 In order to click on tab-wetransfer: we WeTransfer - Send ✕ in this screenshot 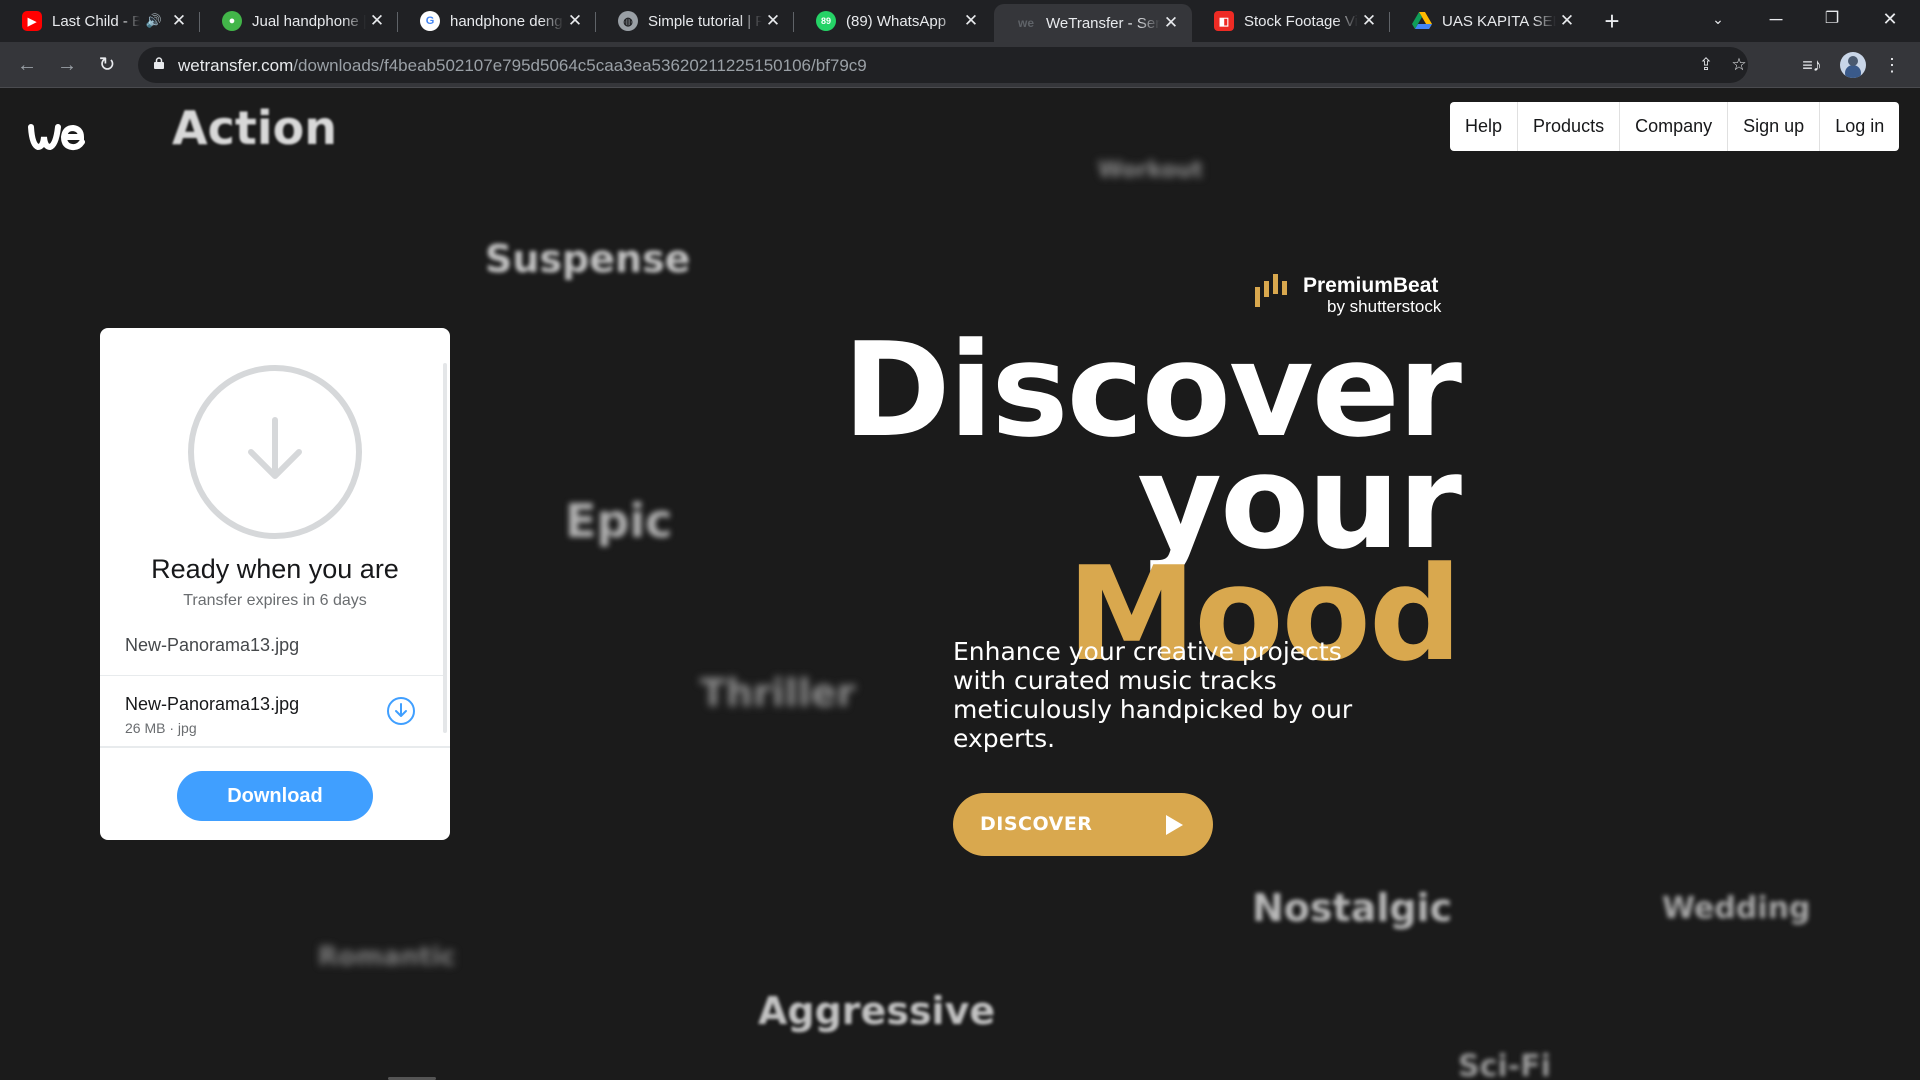, I will do `click(1093, 23)`.